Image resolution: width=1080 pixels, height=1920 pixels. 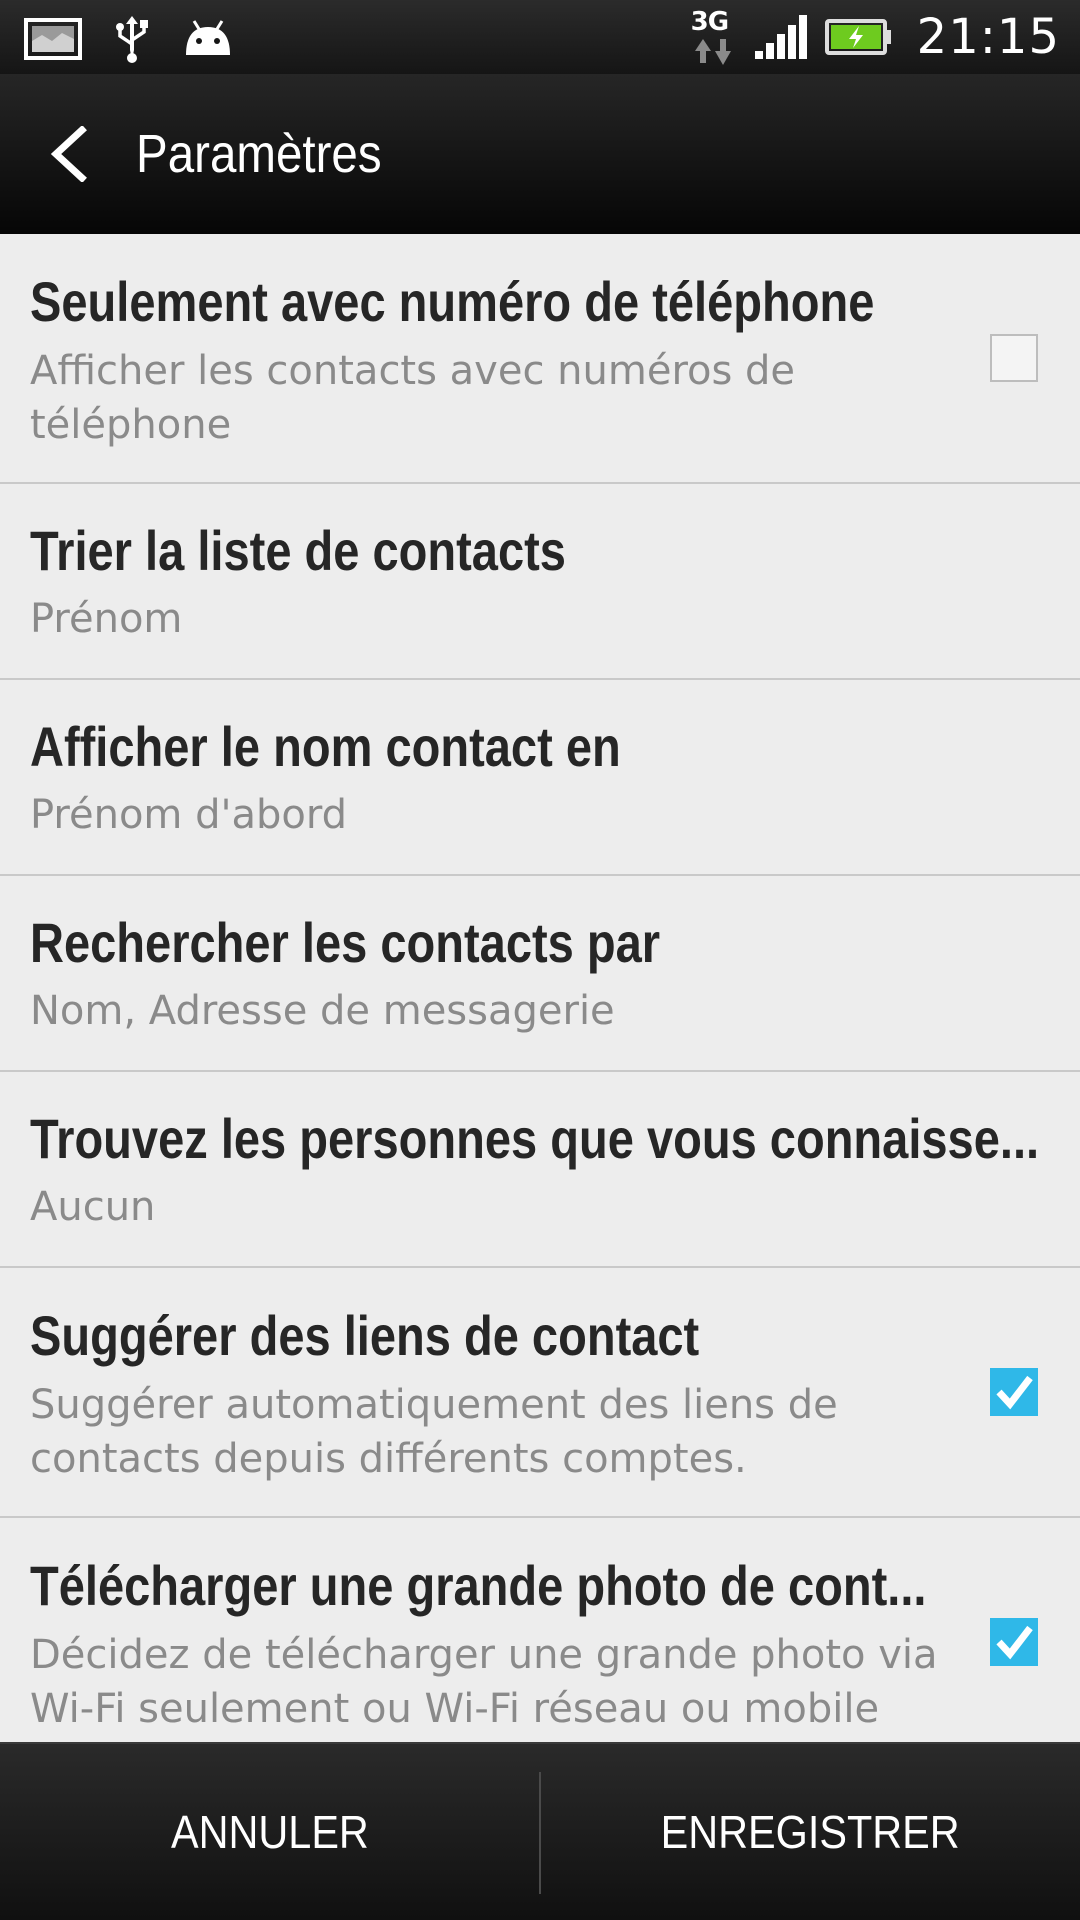 I want to click on phone-only-checkbox, so click(x=1014, y=358).